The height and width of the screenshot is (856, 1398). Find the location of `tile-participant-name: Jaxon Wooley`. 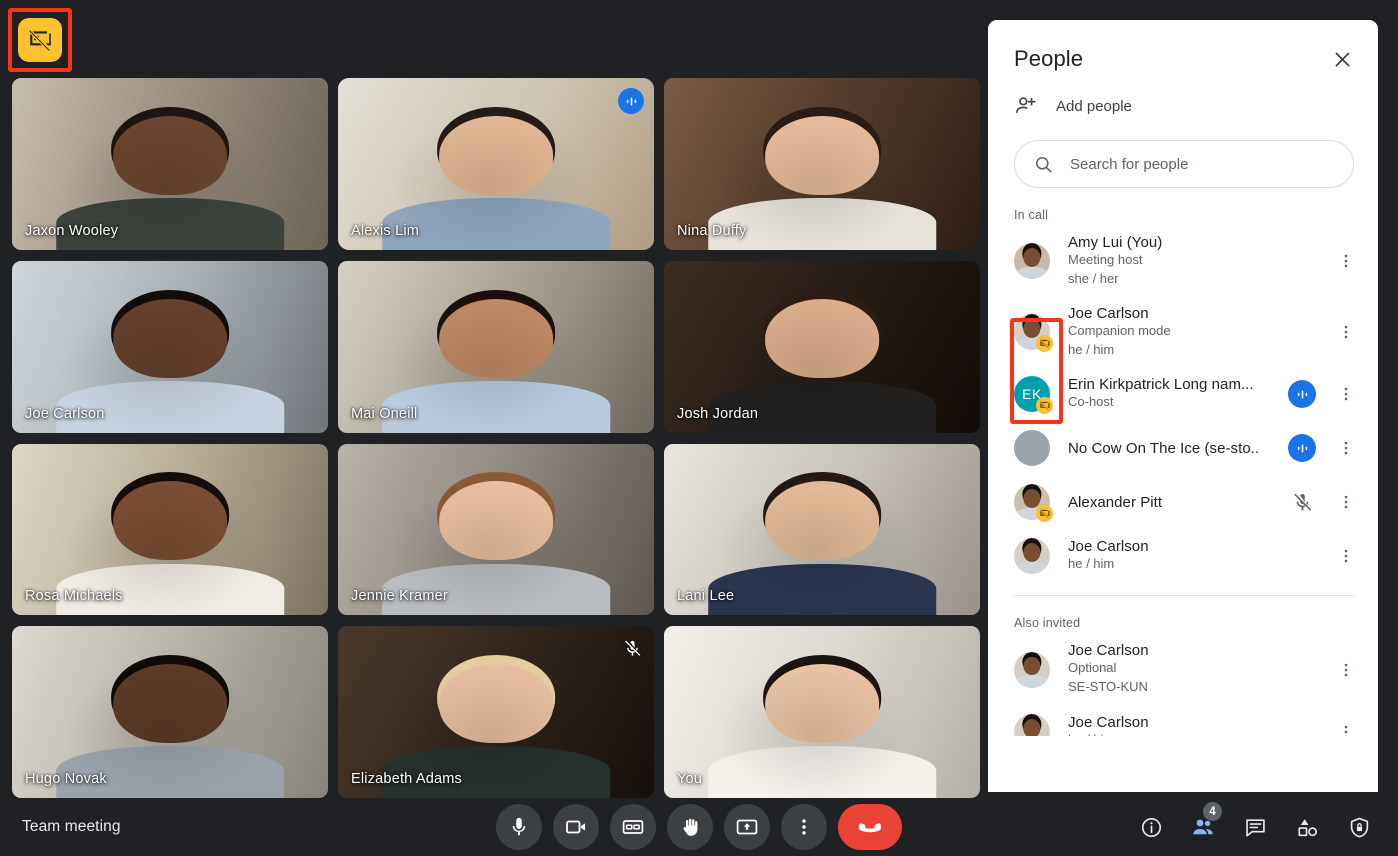

tile-participant-name: Jaxon Wooley is located at coordinates (72, 230).